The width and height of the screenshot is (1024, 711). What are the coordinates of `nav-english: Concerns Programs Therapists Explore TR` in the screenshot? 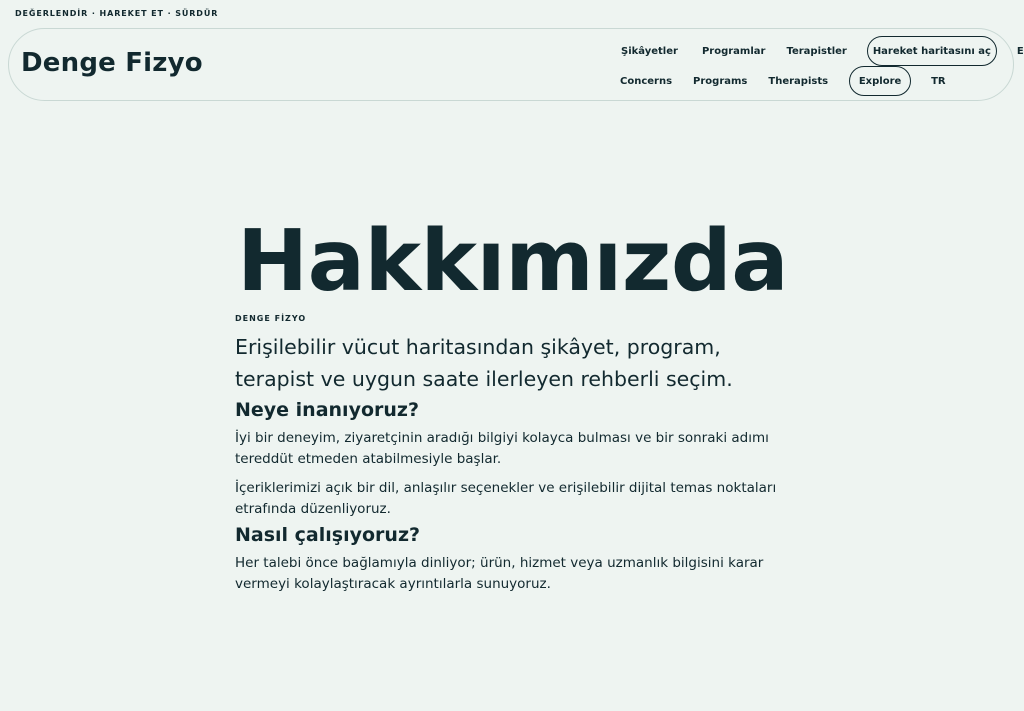 It's located at (783, 81).